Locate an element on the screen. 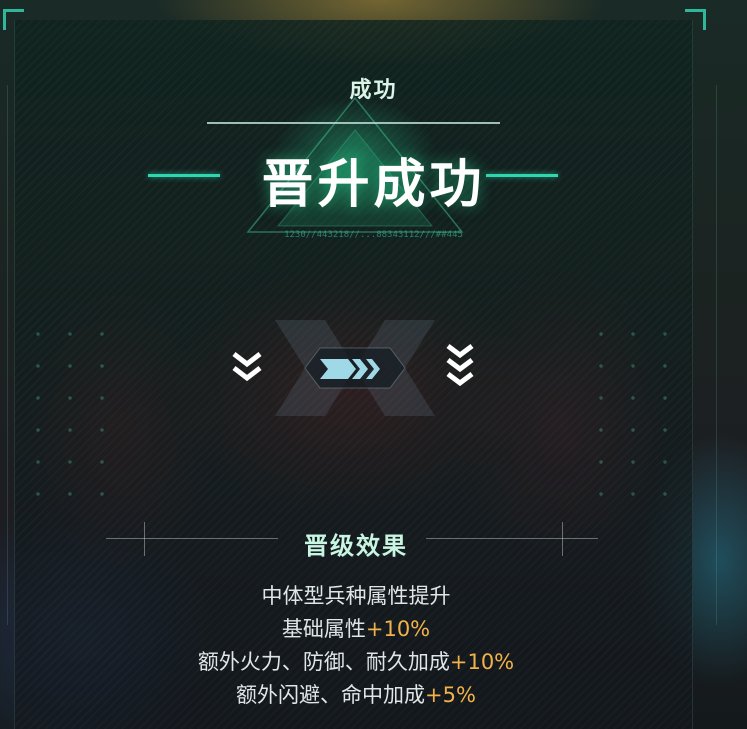 The image size is (747, 729). code-caption: 1230//443218//...88343112///##445 is located at coordinates (373, 235).